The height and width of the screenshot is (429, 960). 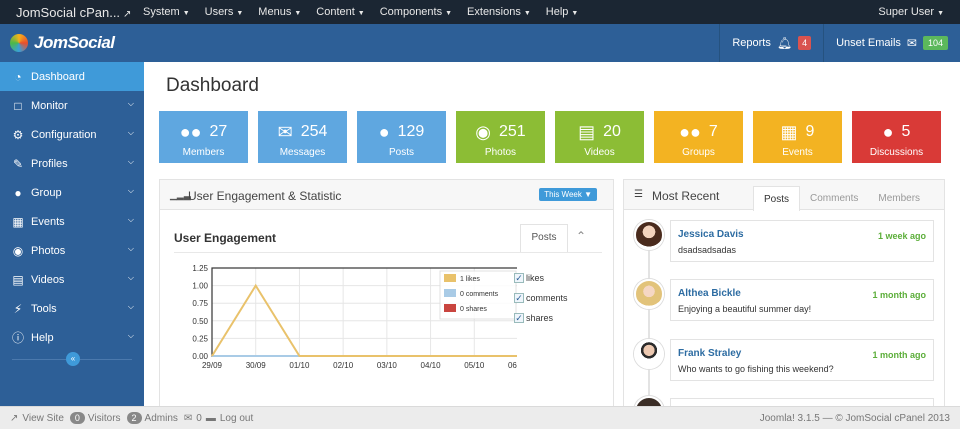 I want to click on stat-label: Discussions, so click(x=896, y=152).